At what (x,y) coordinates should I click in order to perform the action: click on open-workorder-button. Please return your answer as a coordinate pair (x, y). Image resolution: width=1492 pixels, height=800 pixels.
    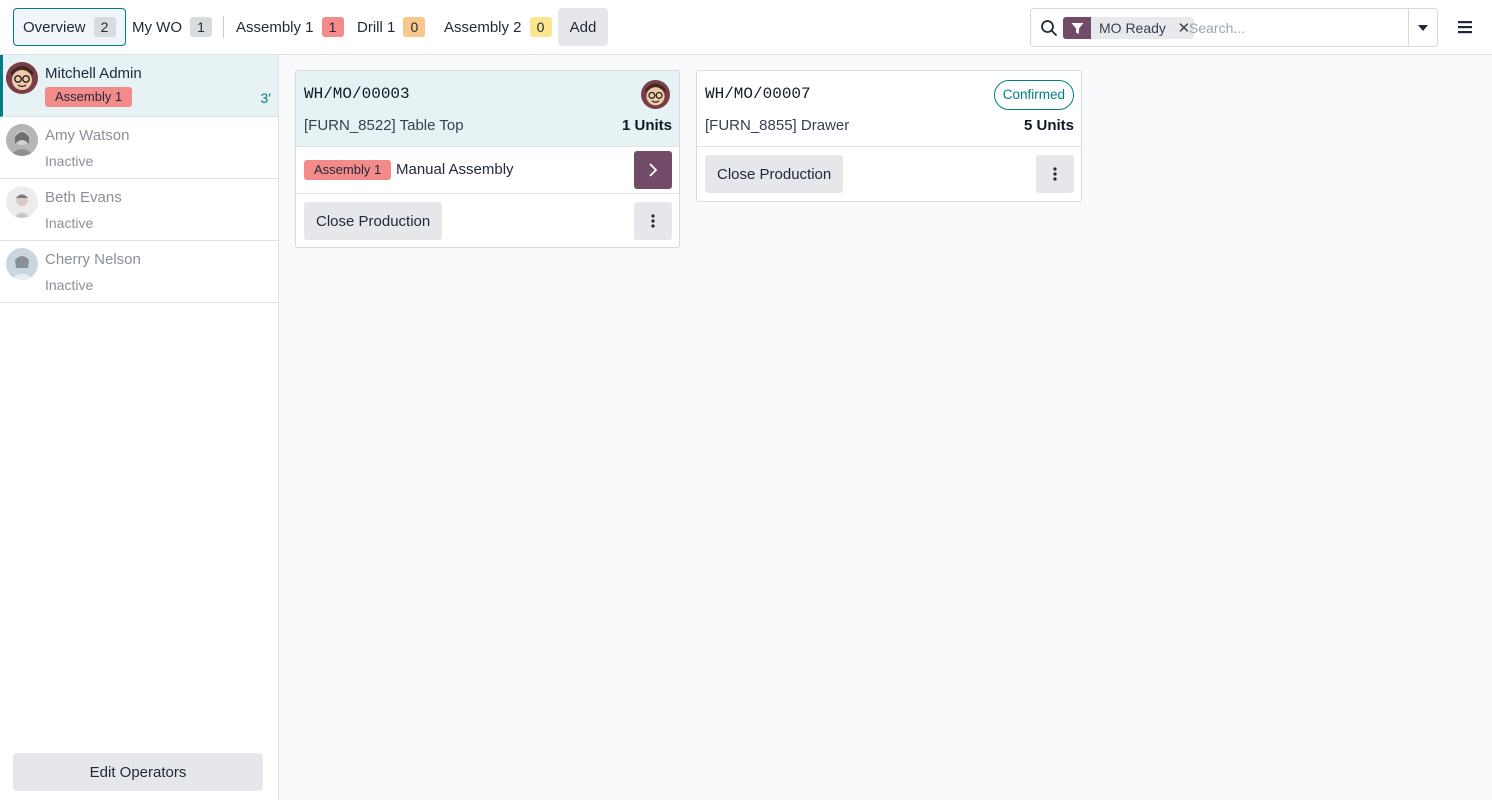
    Looking at the image, I should click on (653, 170).